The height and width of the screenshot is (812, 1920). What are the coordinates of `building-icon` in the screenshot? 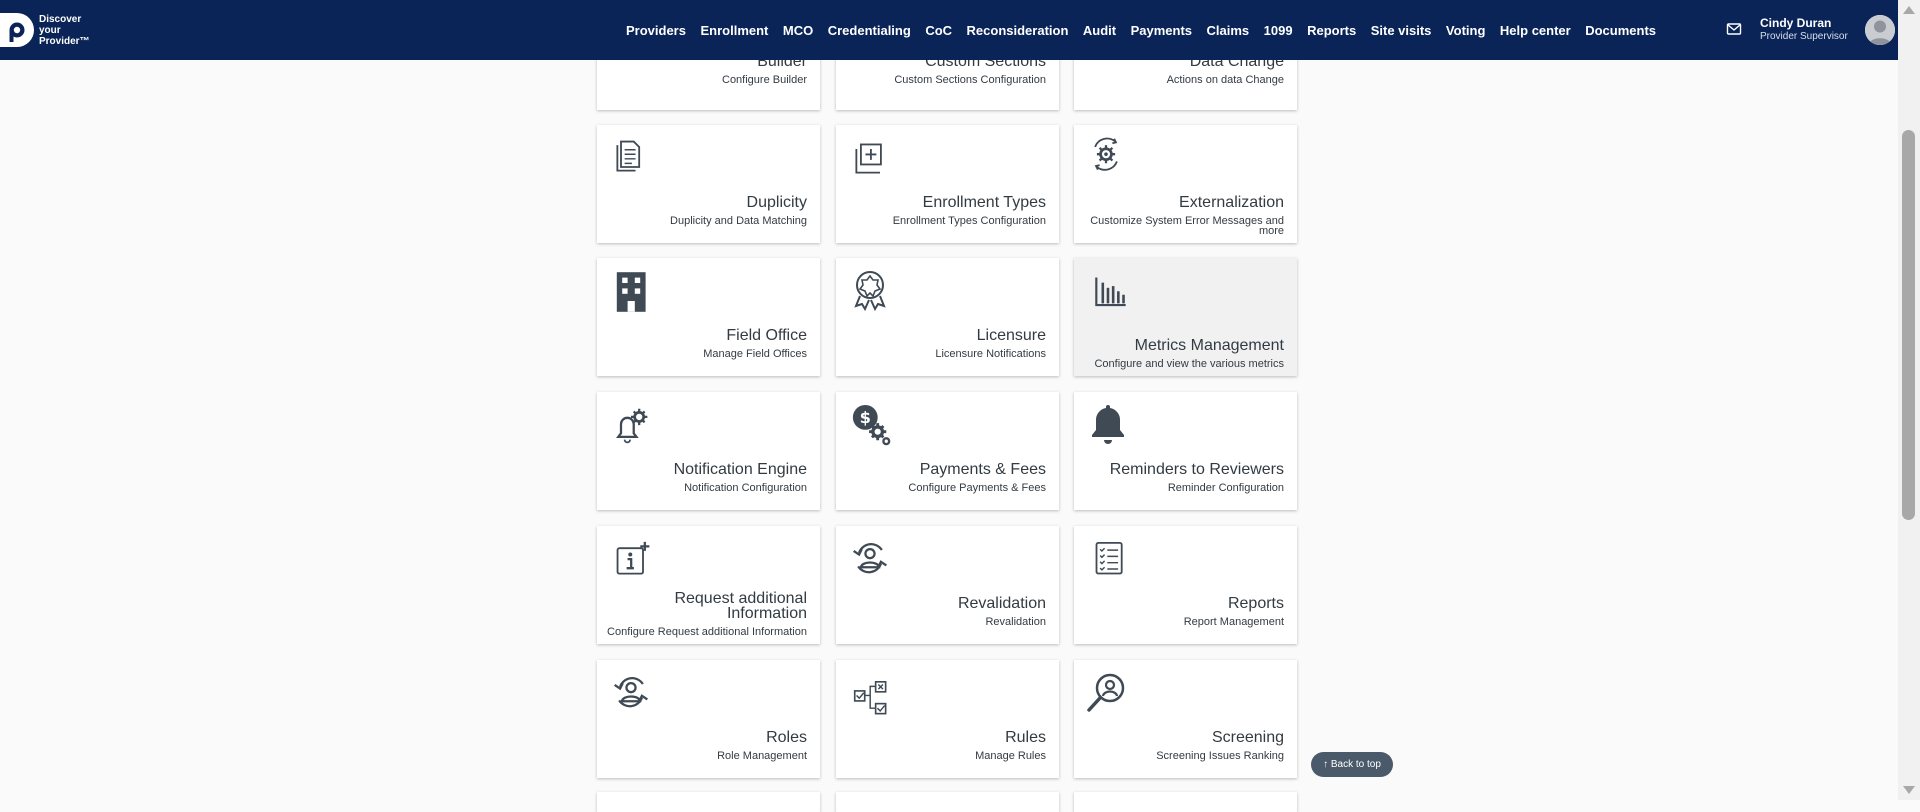 It's located at (631, 292).